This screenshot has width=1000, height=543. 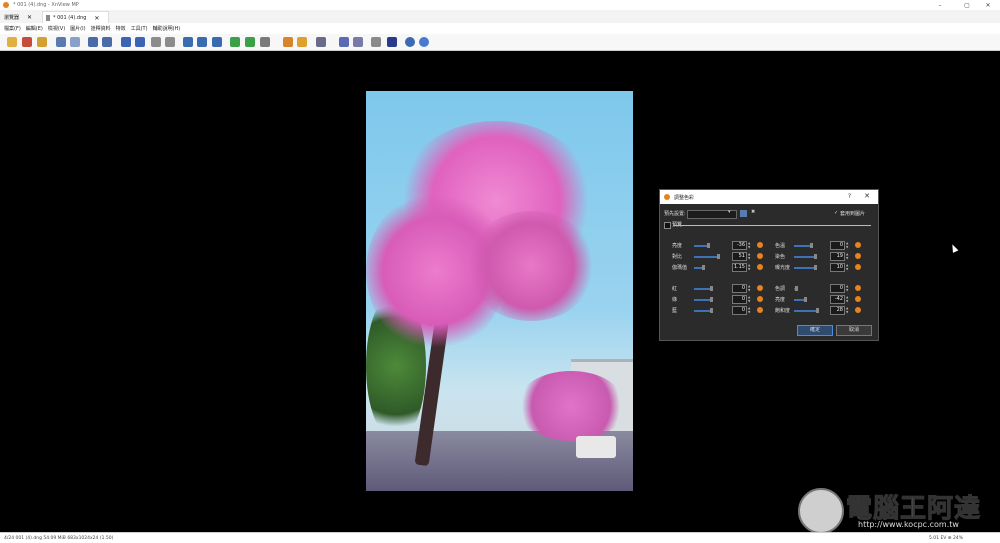 I want to click on saturation-value: 28, so click(x=837, y=310).